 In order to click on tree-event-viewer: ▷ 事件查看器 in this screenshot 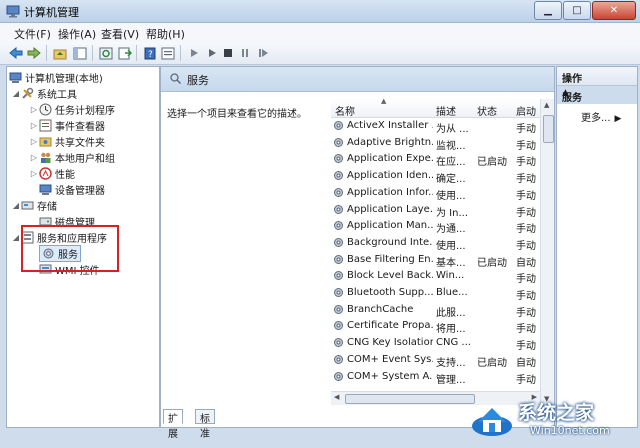, I will do `click(67, 125)`.